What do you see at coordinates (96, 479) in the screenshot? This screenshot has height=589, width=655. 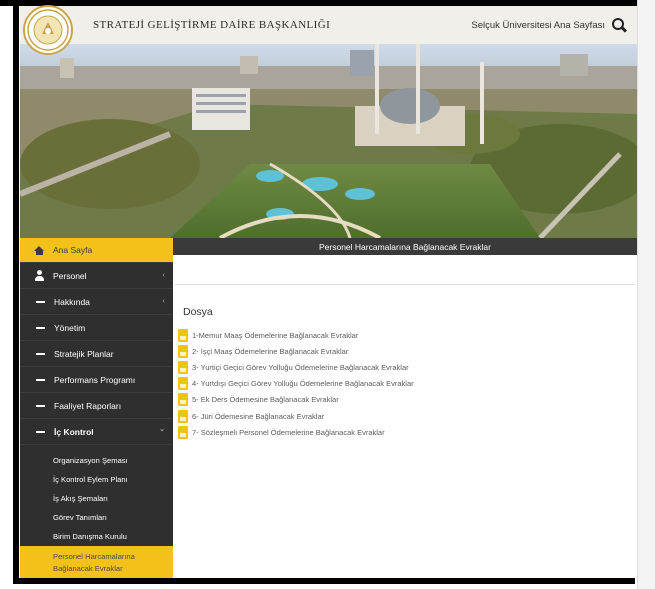 I see `submenu-item-ic-kontrol-eylem-plani: İç Kontrol Eylem Planı` at bounding box center [96, 479].